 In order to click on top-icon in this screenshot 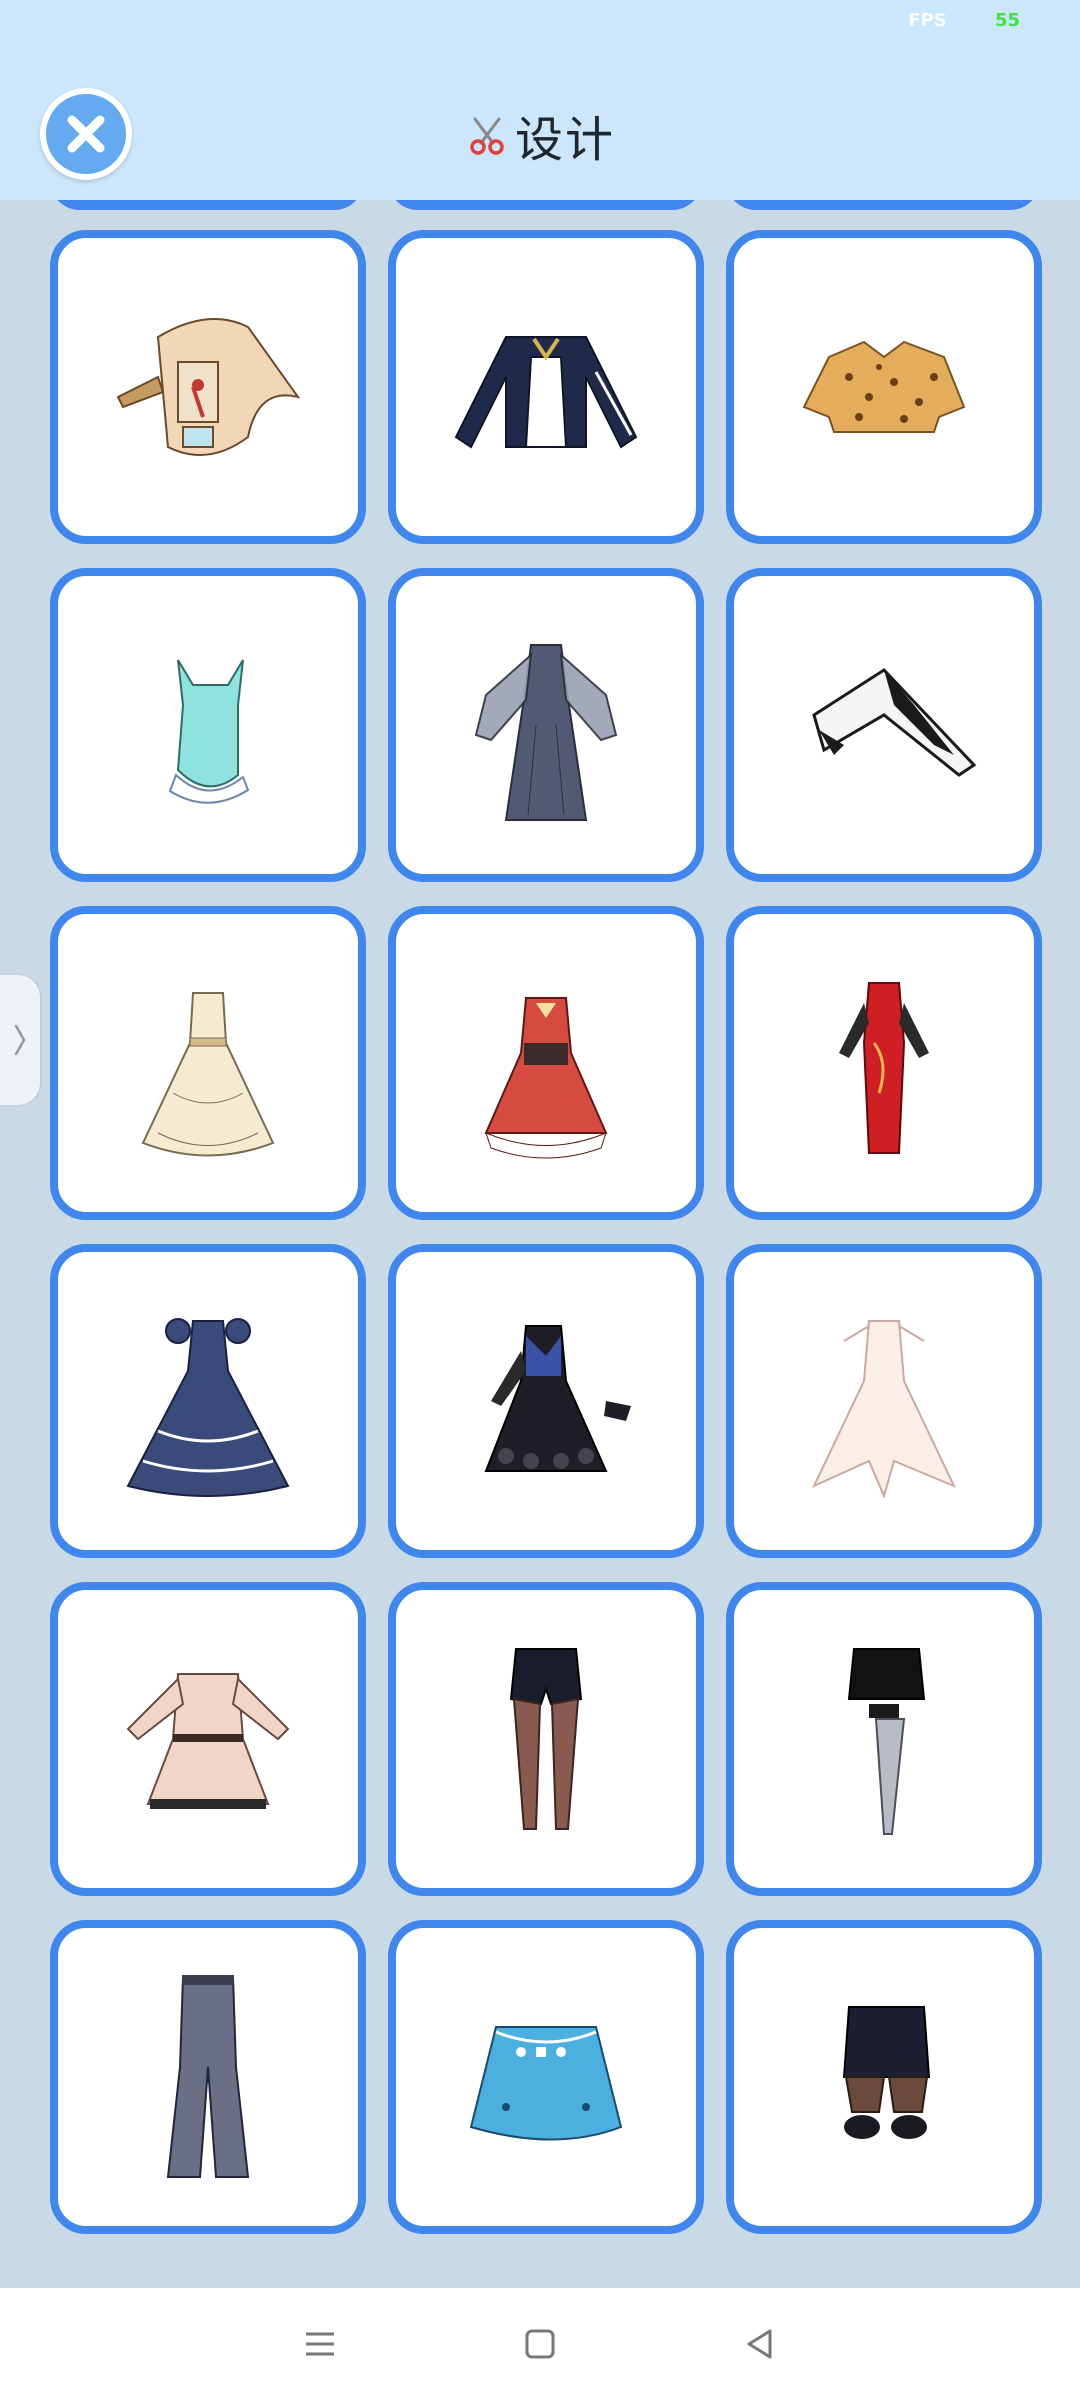, I will do `click(884, 386)`.